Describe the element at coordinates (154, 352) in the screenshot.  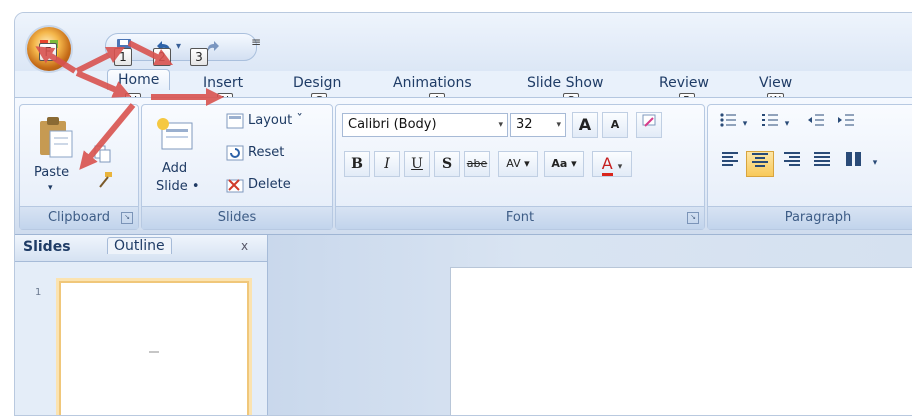
I see `thumbnail-placeholder-mark` at that location.